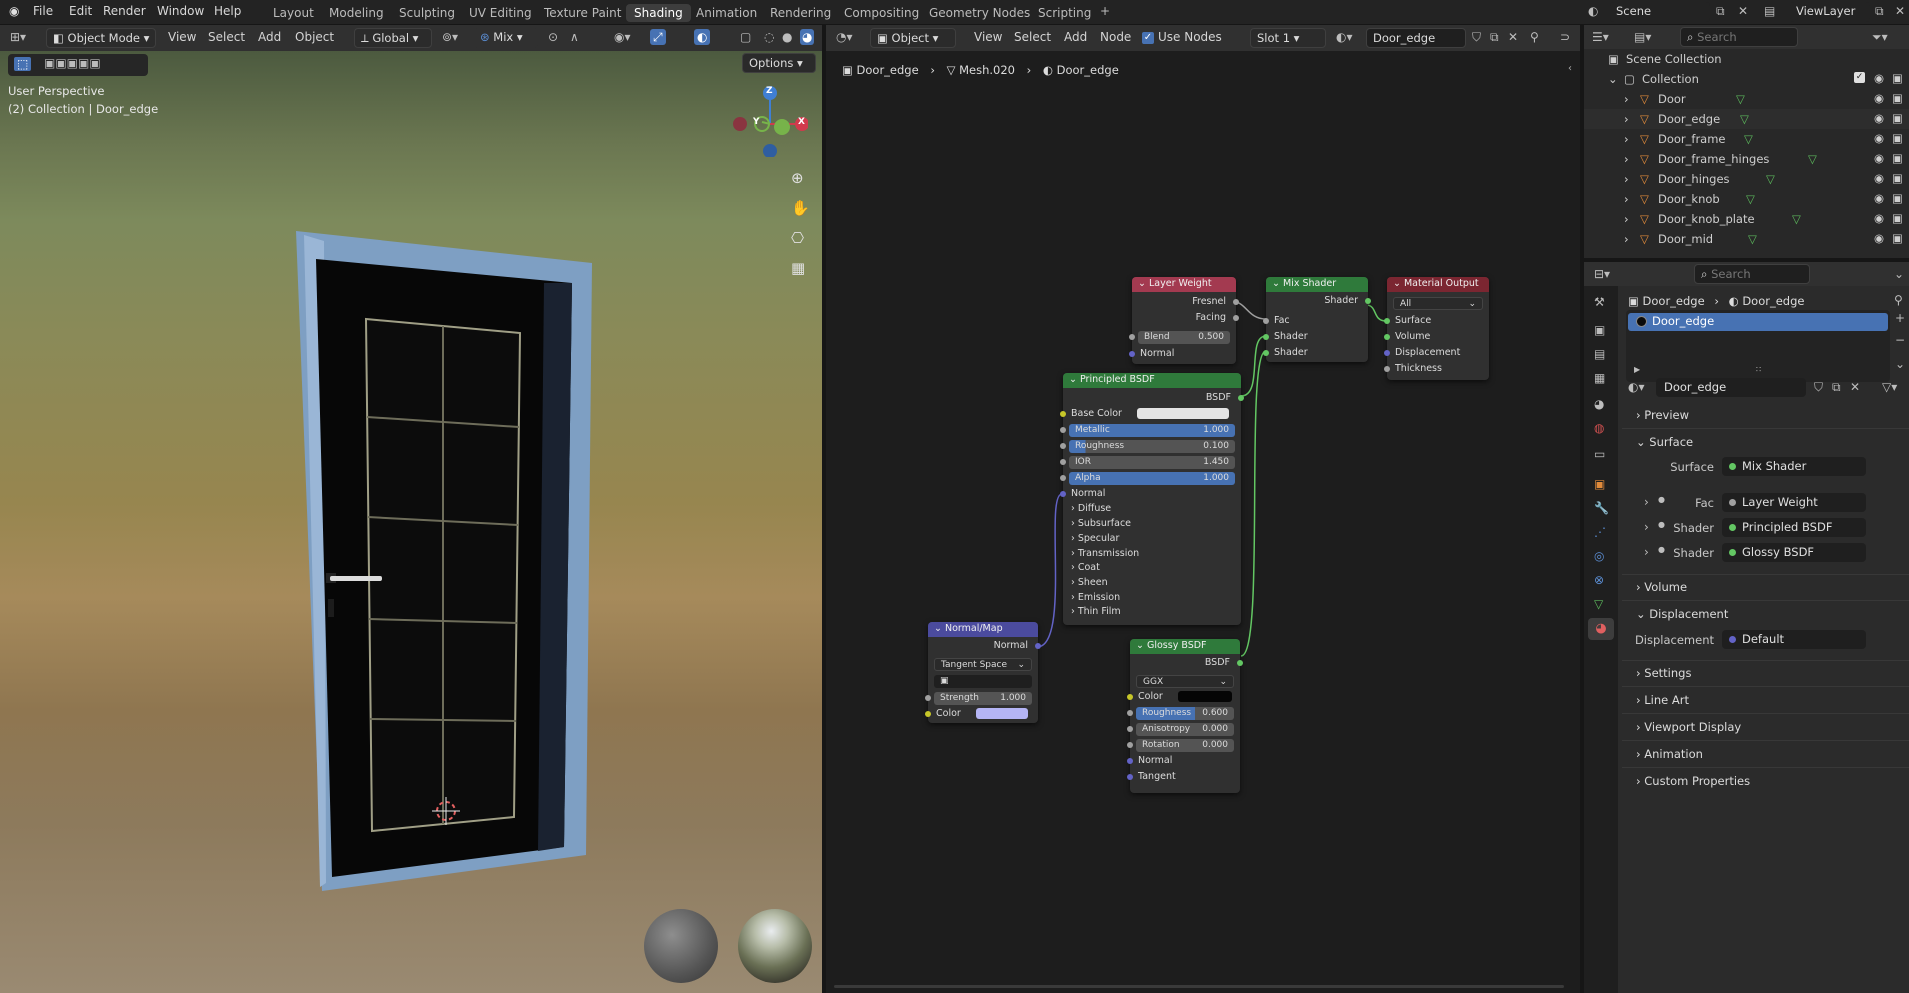  What do you see at coordinates (1599, 302) in the screenshot?
I see `tool-tab-icon: ⚒` at bounding box center [1599, 302].